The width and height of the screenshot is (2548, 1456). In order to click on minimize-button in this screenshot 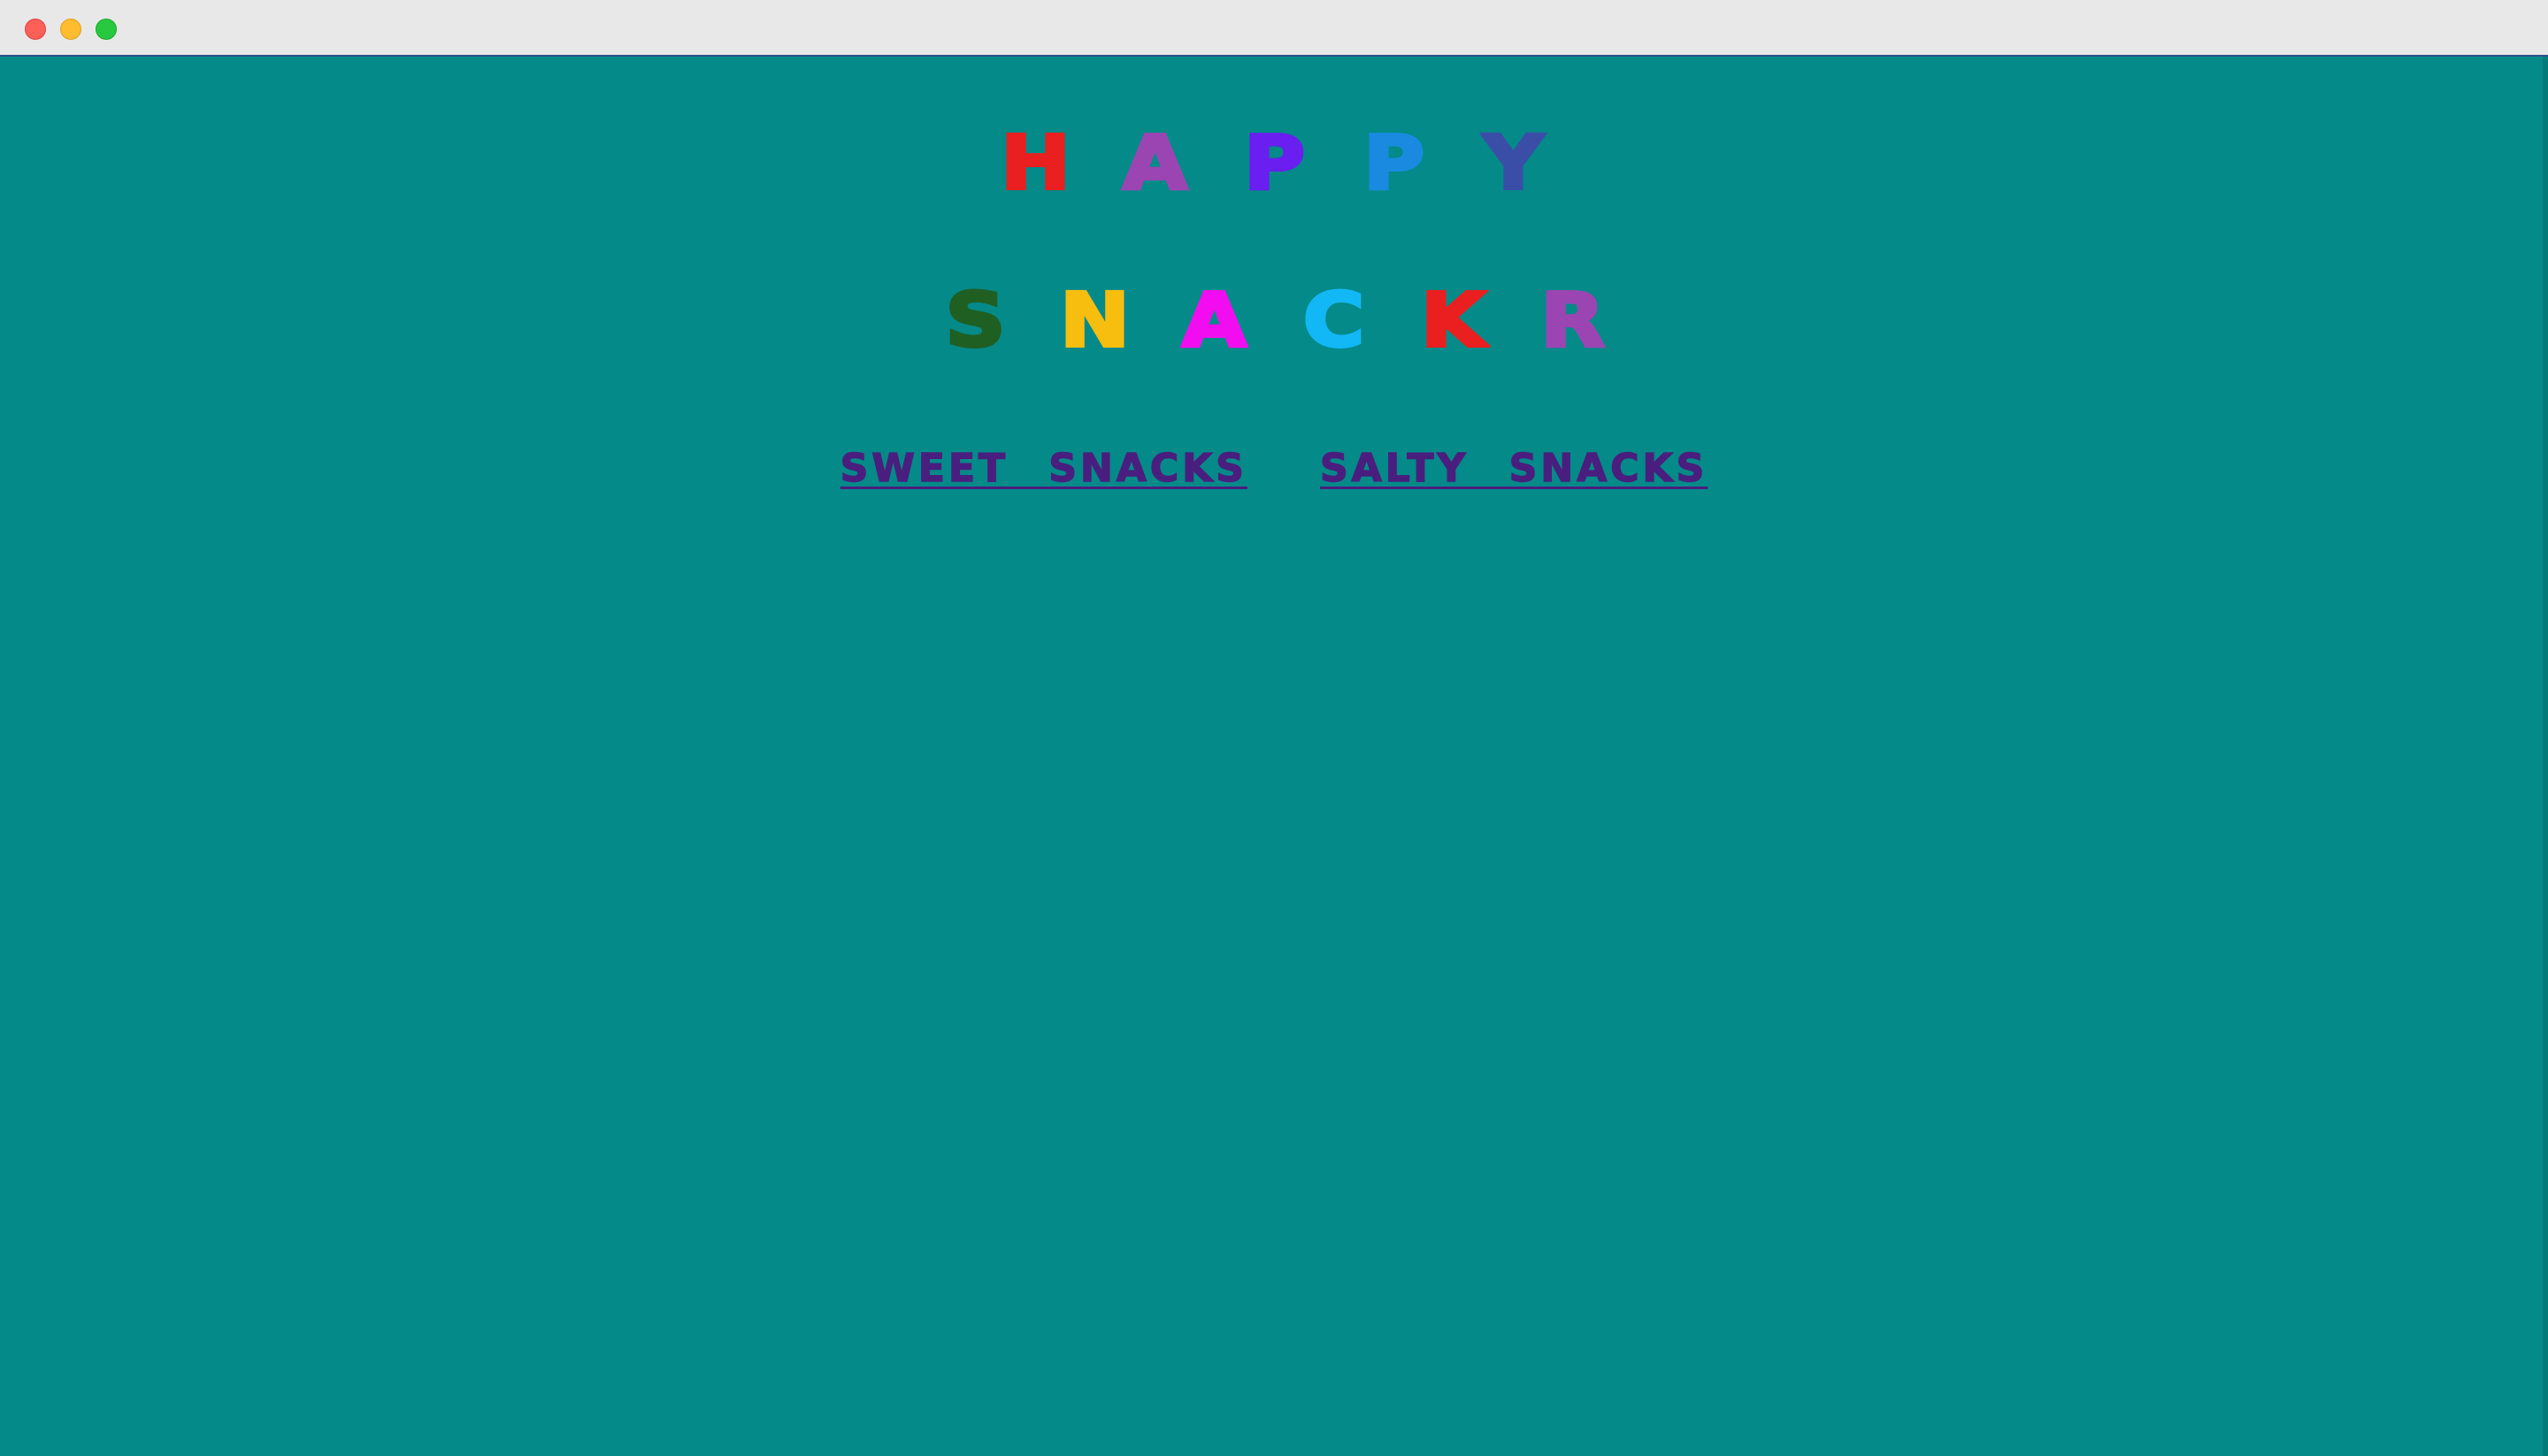, I will do `click(71, 29)`.